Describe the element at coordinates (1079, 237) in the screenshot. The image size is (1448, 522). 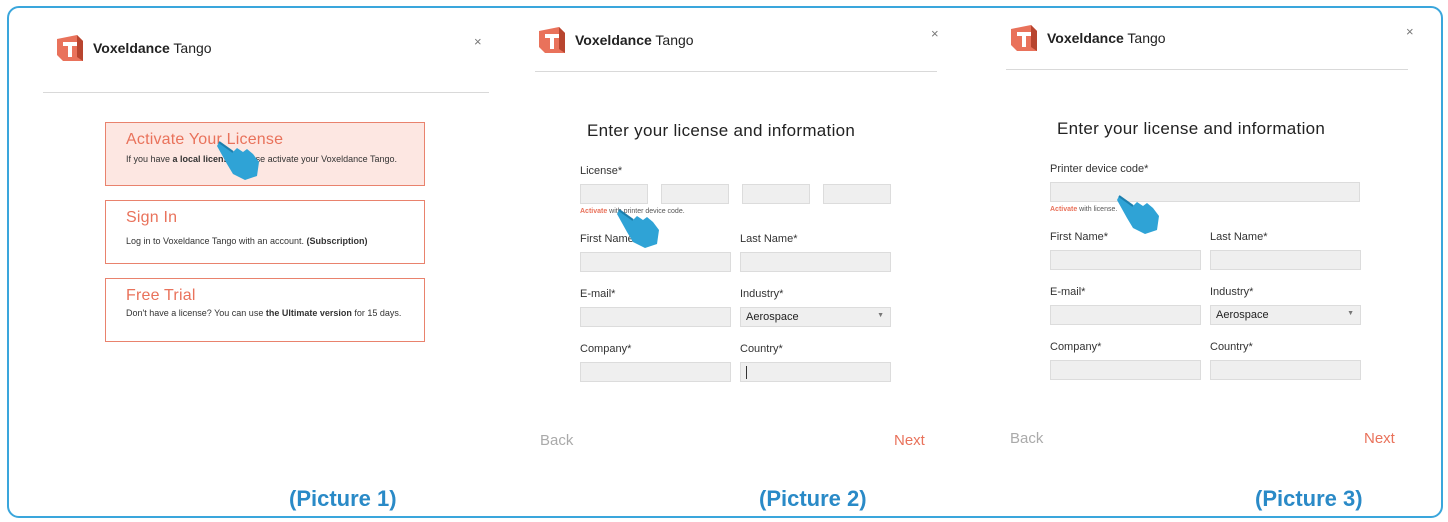
I see `first-name-label: First Name*` at that location.